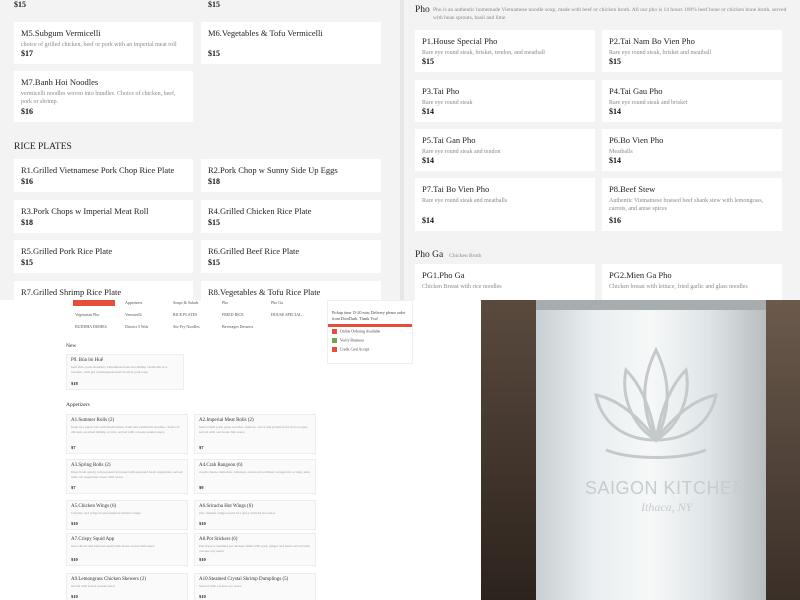  What do you see at coordinates (133, 314) in the screenshot?
I see `nav-item-vermicelli: Vermicelli` at bounding box center [133, 314].